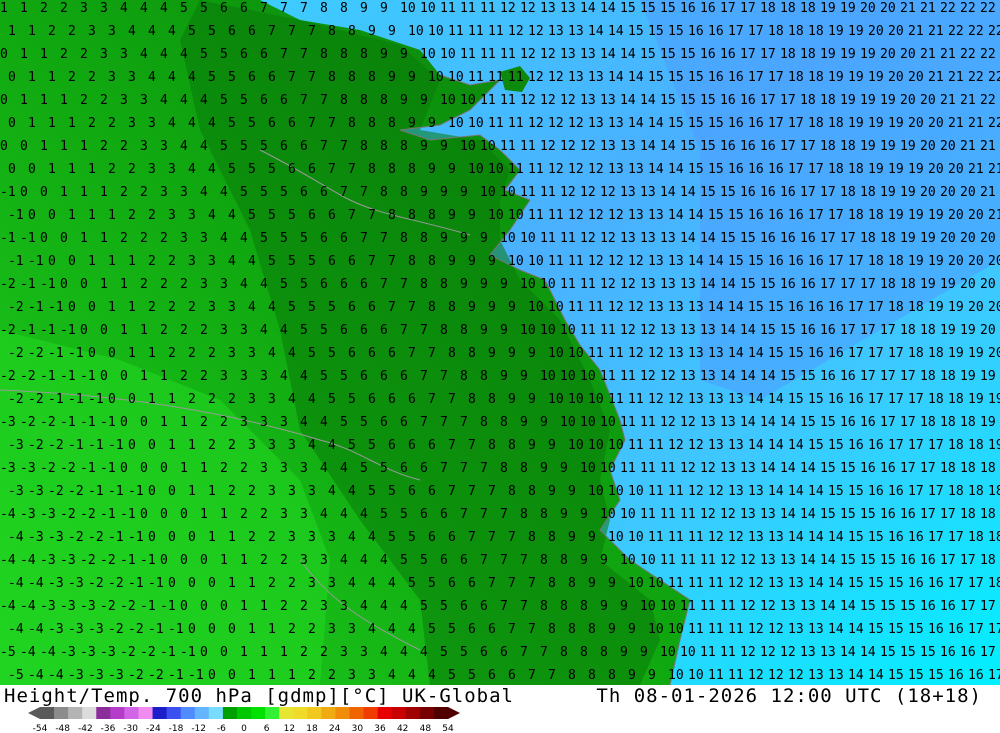 This screenshot has width=1000, height=733. I want to click on temperature-label: 21, so click(948, 54).